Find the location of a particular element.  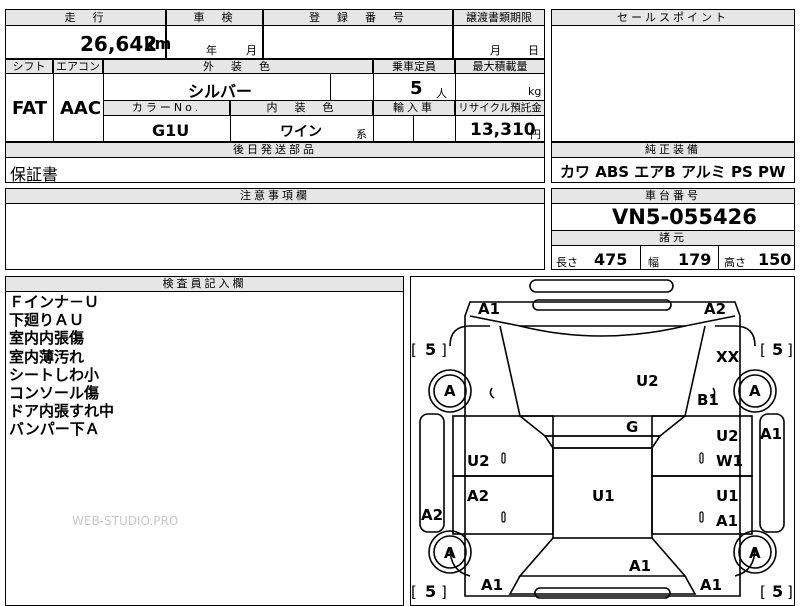

transfer-month-unit: 月 is located at coordinates (495, 50).